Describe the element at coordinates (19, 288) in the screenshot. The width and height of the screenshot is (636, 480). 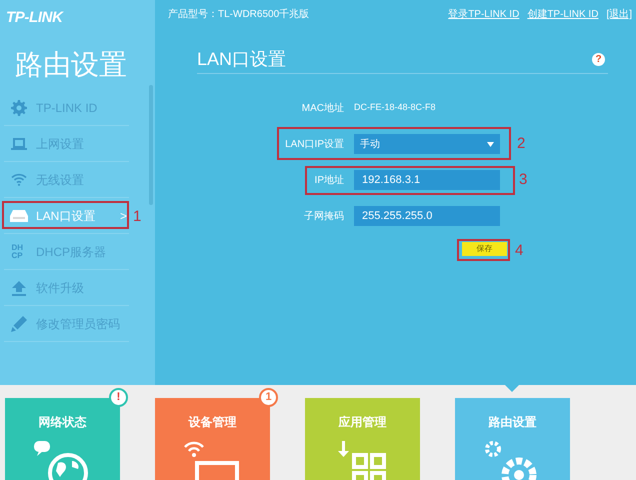
I see `upload-icon` at that location.